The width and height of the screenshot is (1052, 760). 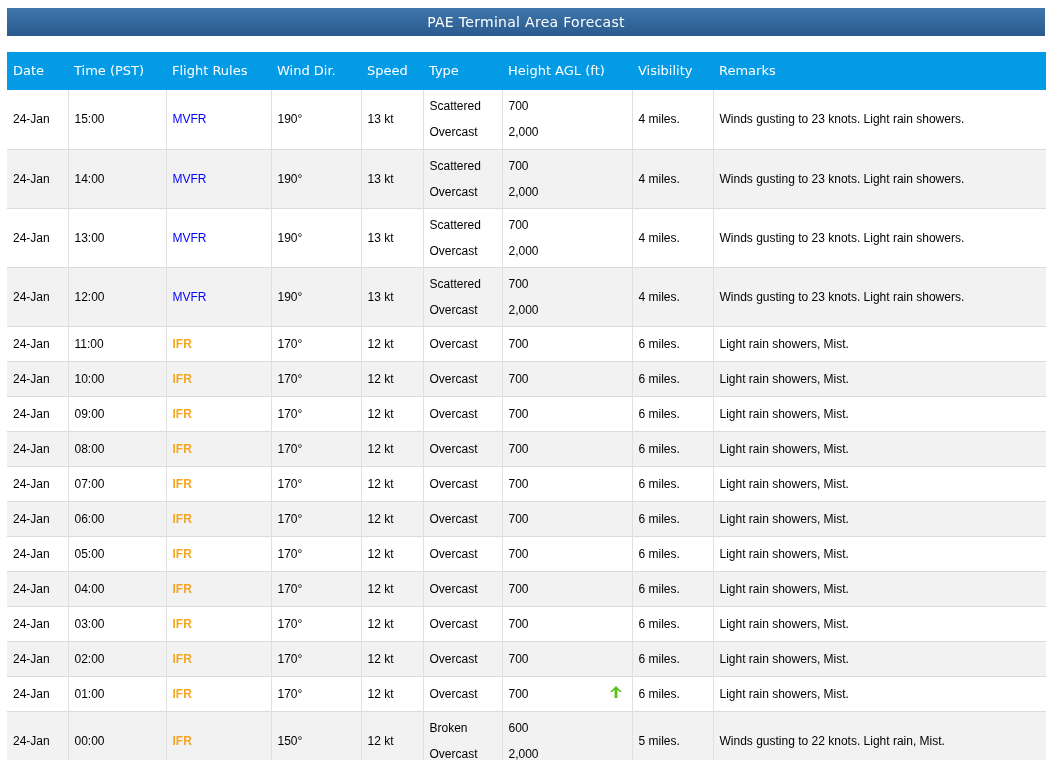 I want to click on wind-direction-cell: 150°, so click(x=290, y=740).